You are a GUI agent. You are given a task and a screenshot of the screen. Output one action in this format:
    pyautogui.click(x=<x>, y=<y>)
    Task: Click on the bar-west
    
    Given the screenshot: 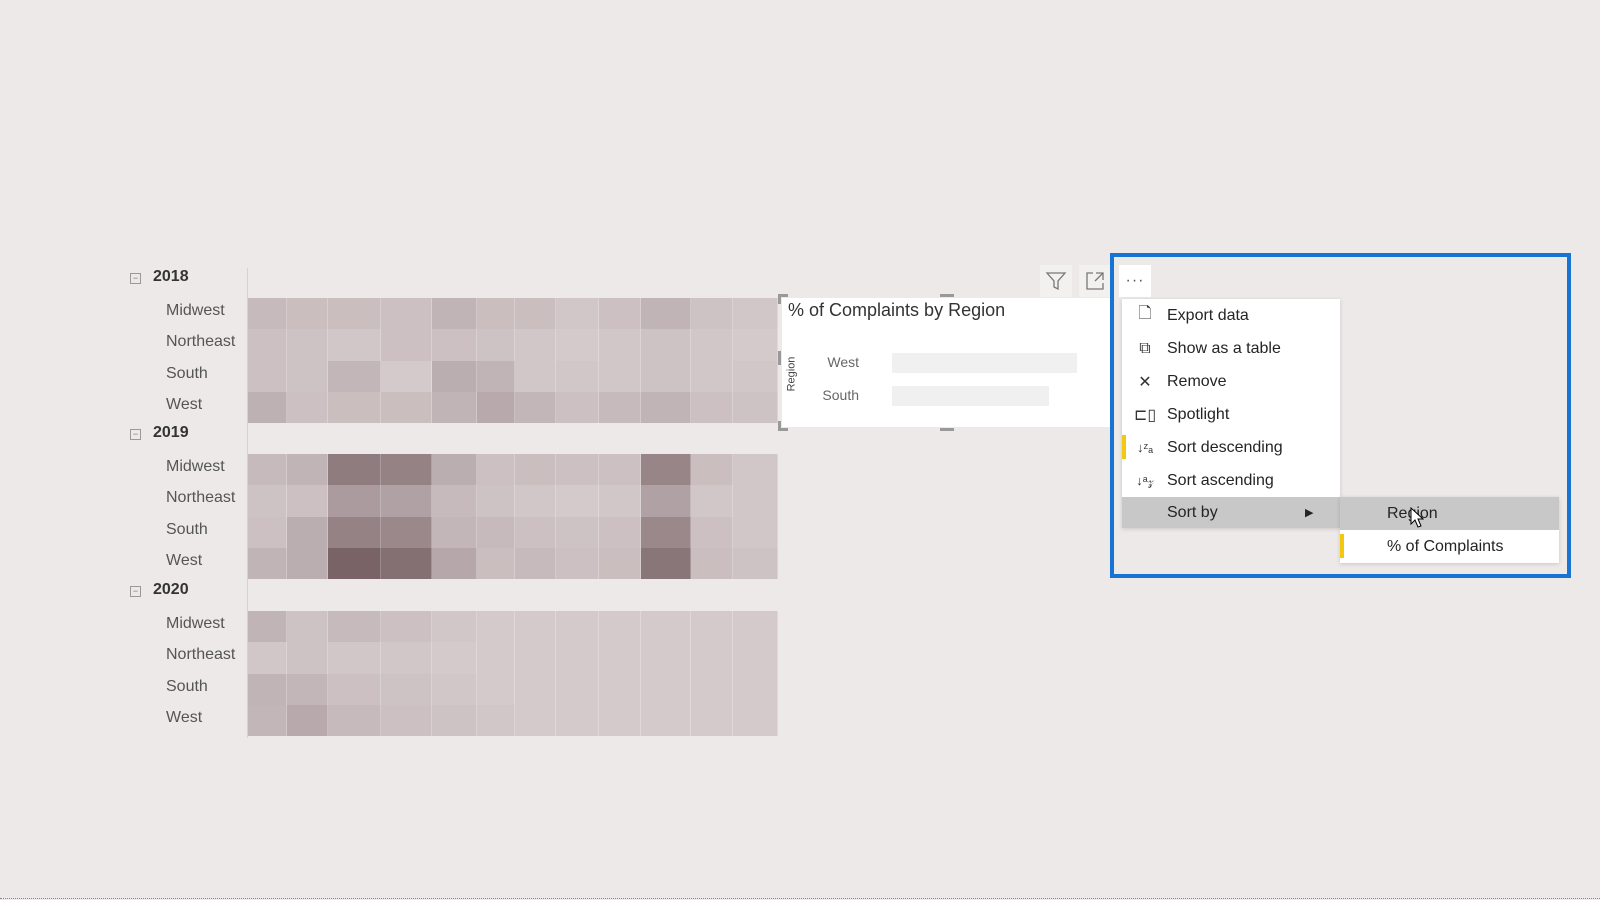 What is the action you would take?
    pyautogui.click(x=984, y=363)
    